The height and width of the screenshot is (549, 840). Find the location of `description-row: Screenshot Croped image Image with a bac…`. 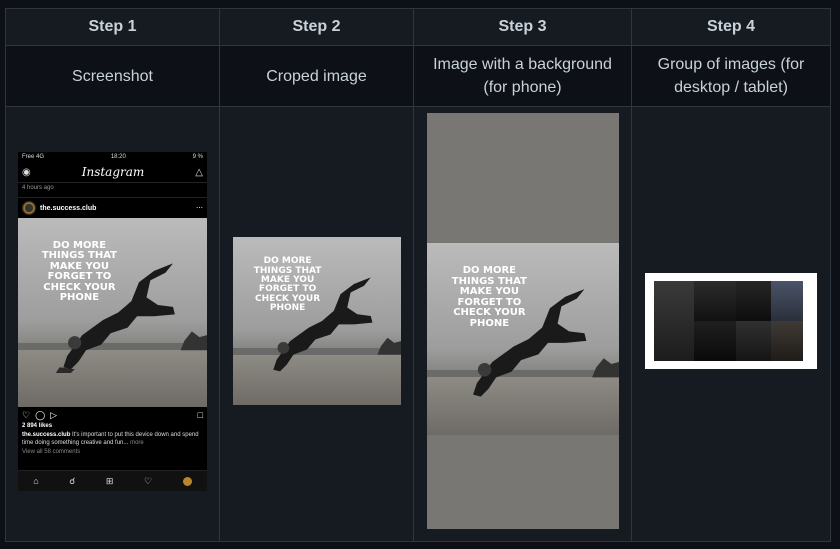

description-row: Screenshot Croped image Image with a bac… is located at coordinates (418, 76).